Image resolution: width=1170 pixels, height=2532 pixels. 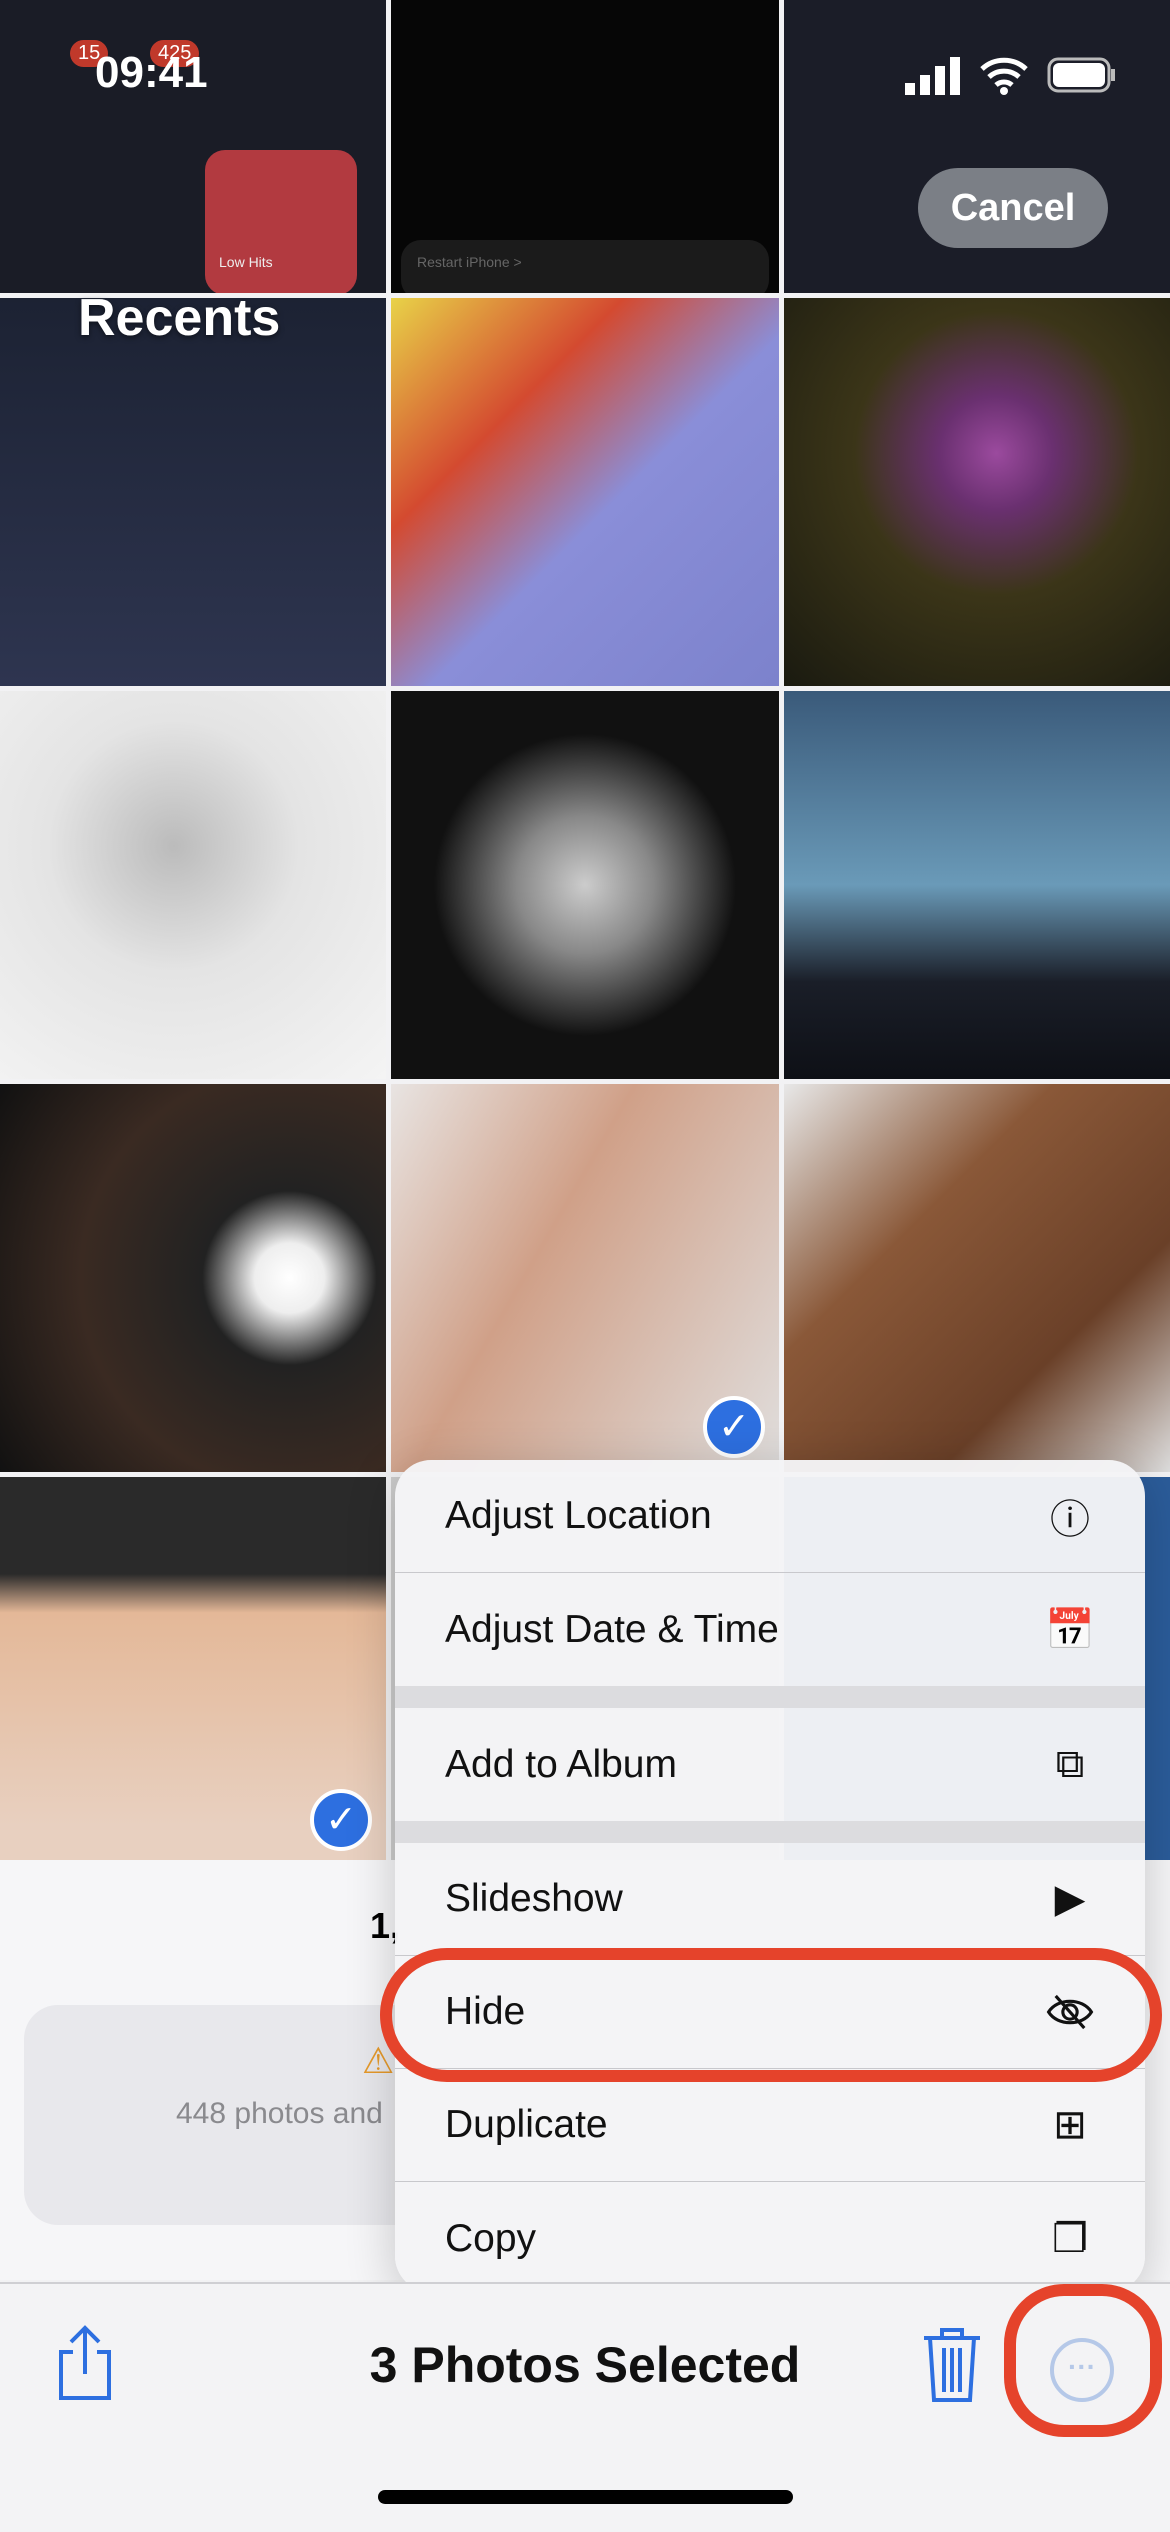 I want to click on music-widget: Low Hits, so click(x=281, y=221).